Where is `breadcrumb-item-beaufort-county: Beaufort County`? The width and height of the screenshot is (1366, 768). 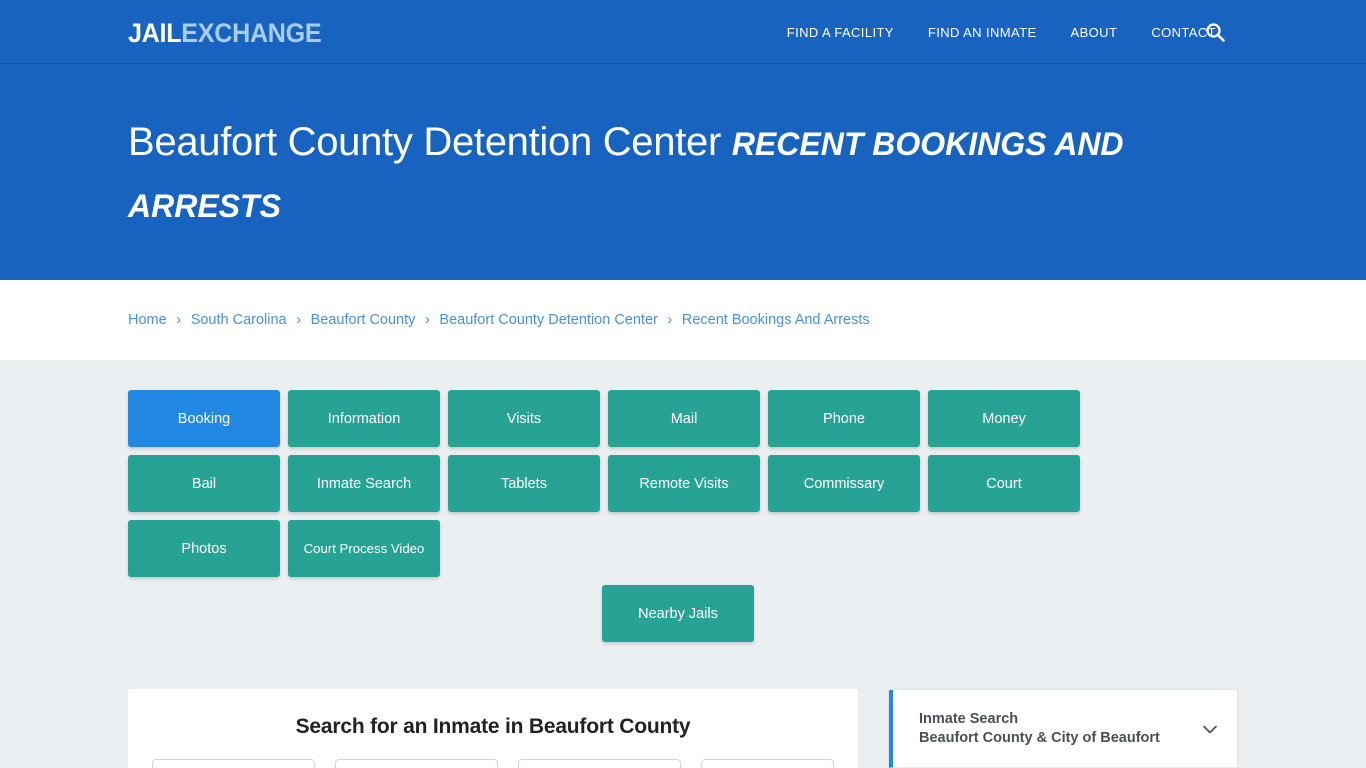
breadcrumb-item-beaufort-county: Beaufort County is located at coordinates (363, 320).